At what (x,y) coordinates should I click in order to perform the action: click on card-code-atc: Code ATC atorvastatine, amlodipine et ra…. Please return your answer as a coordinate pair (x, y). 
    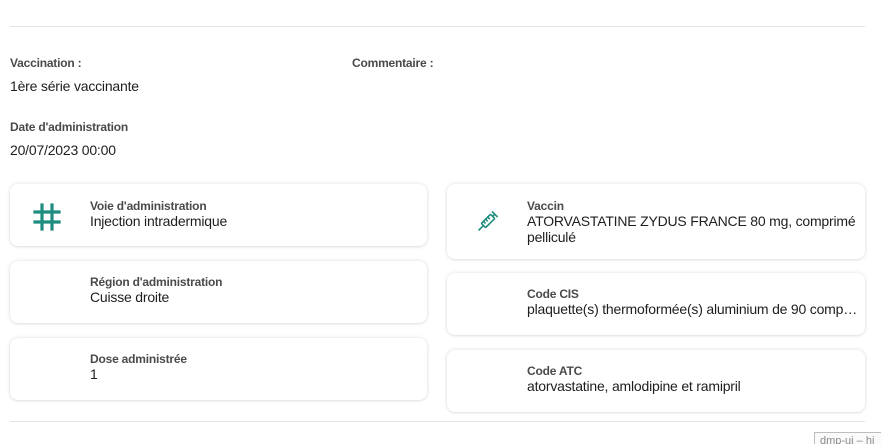
    Looking at the image, I should click on (656, 381).